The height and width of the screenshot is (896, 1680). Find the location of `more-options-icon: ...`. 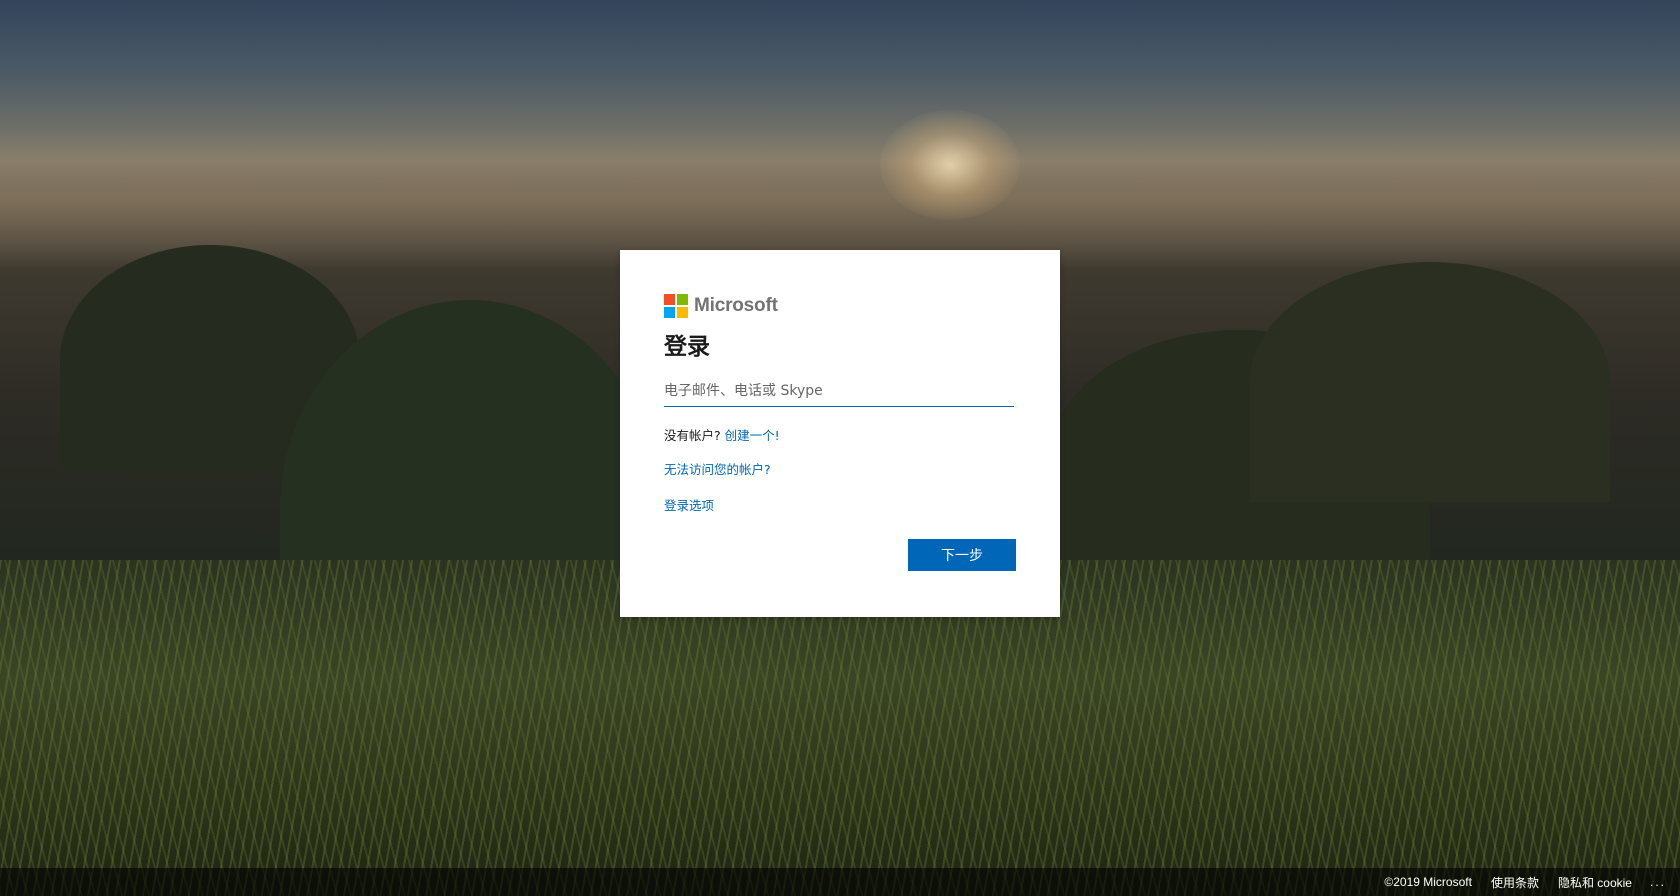

more-options-icon: ... is located at coordinates (1658, 882).